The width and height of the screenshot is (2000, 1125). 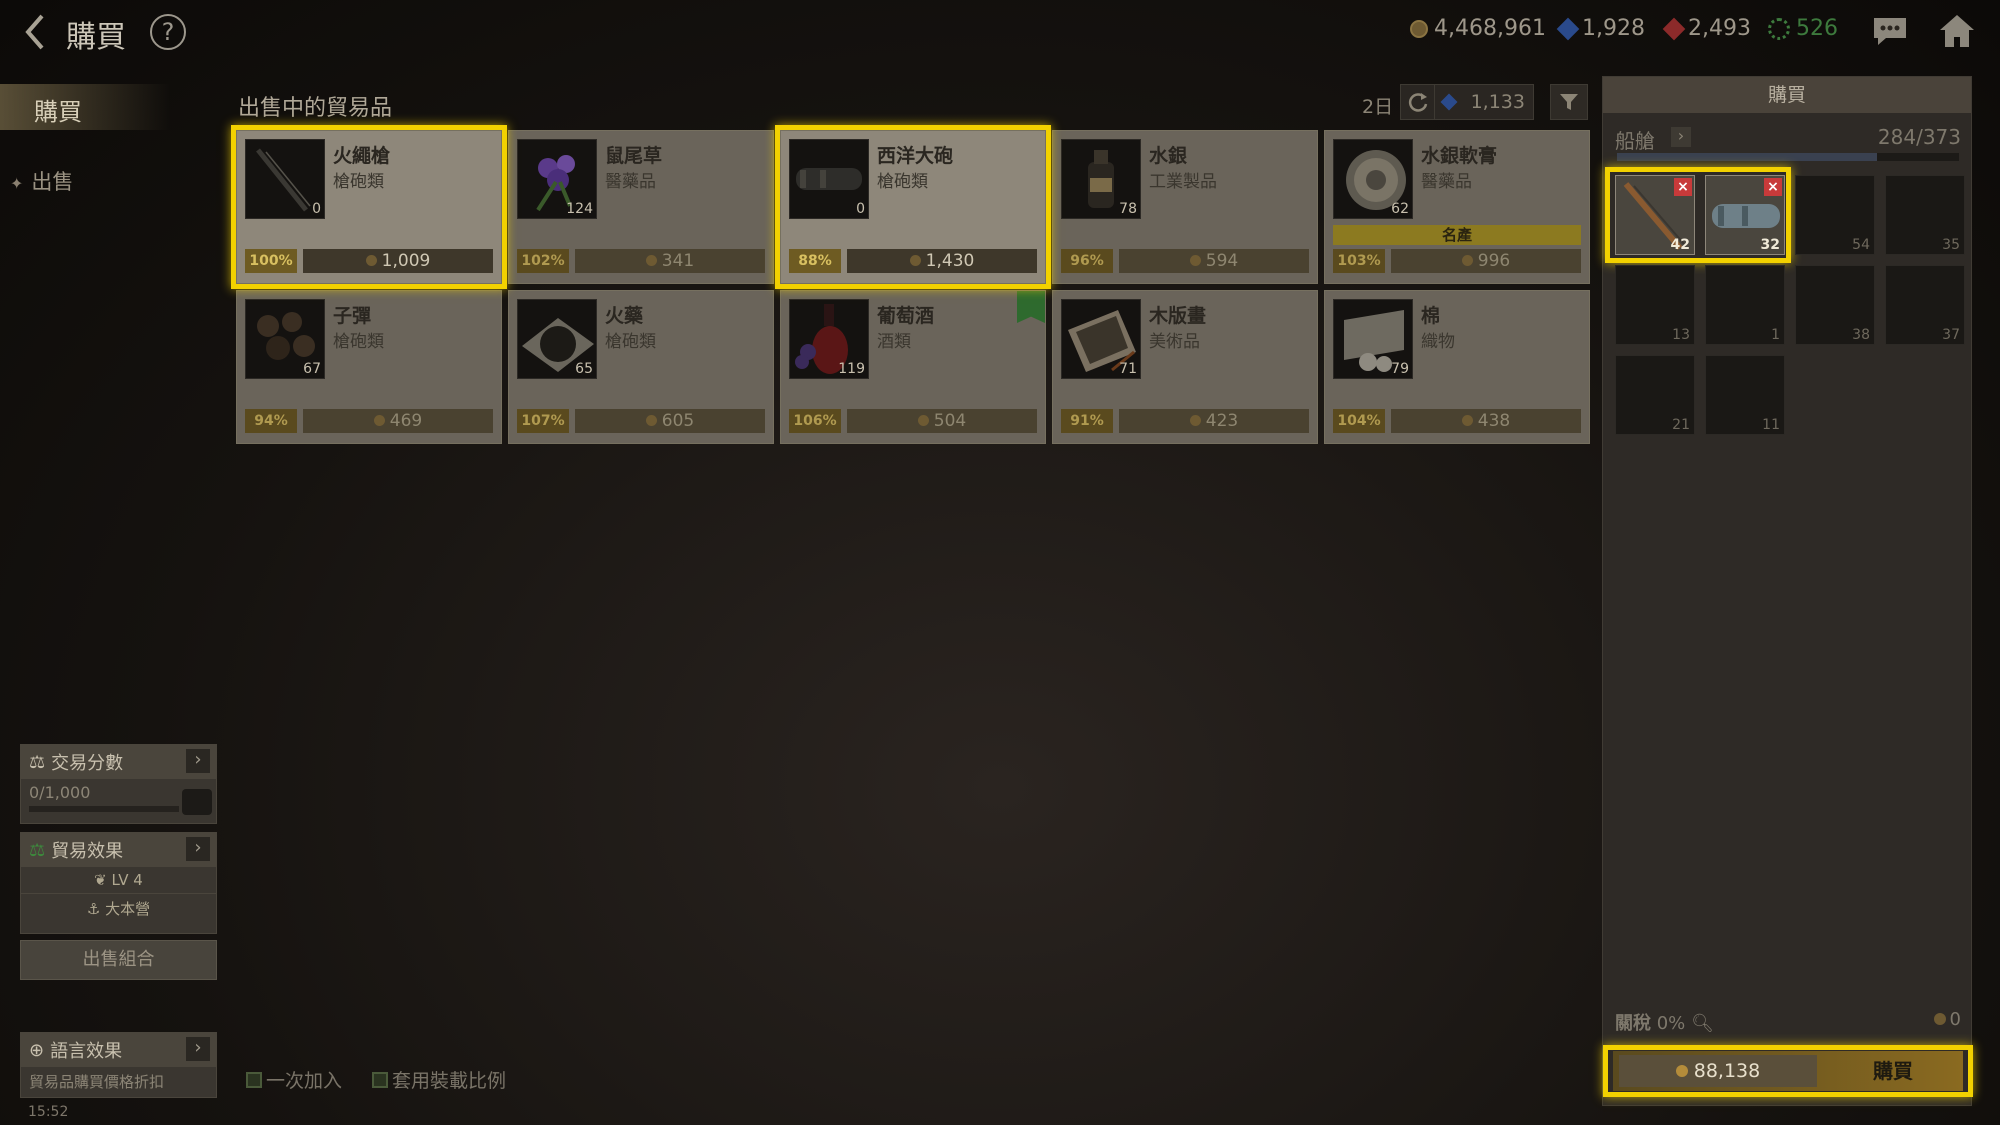 I want to click on cargo-hold-label: 船艙, so click(x=1635, y=141).